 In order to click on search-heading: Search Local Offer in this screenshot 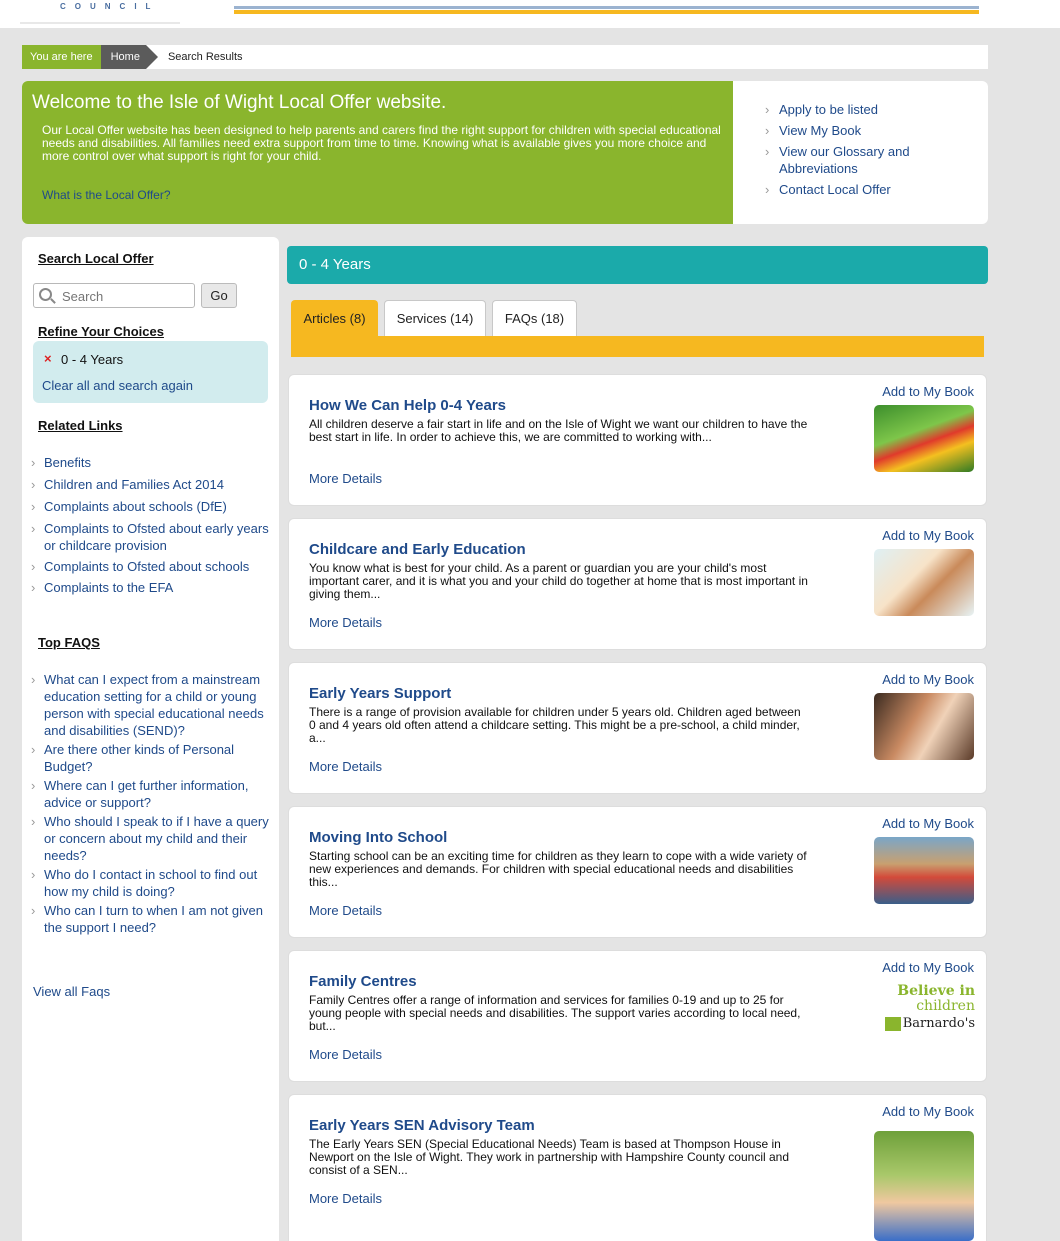, I will do `click(96, 258)`.